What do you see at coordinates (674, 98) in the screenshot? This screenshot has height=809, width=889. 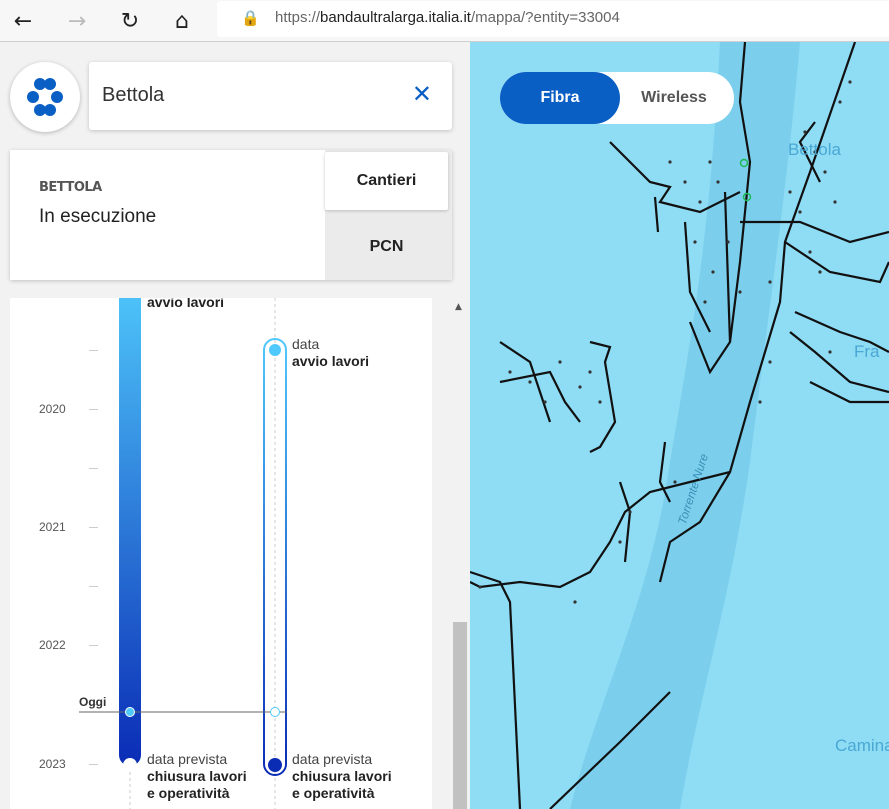 I see `toggle-wireless: Wireless` at bounding box center [674, 98].